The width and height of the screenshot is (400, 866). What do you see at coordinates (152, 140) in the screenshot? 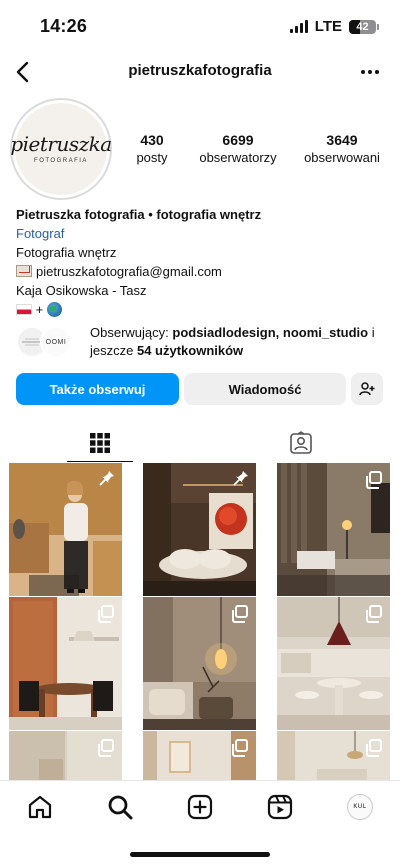
I see `stat-value: 430` at bounding box center [152, 140].